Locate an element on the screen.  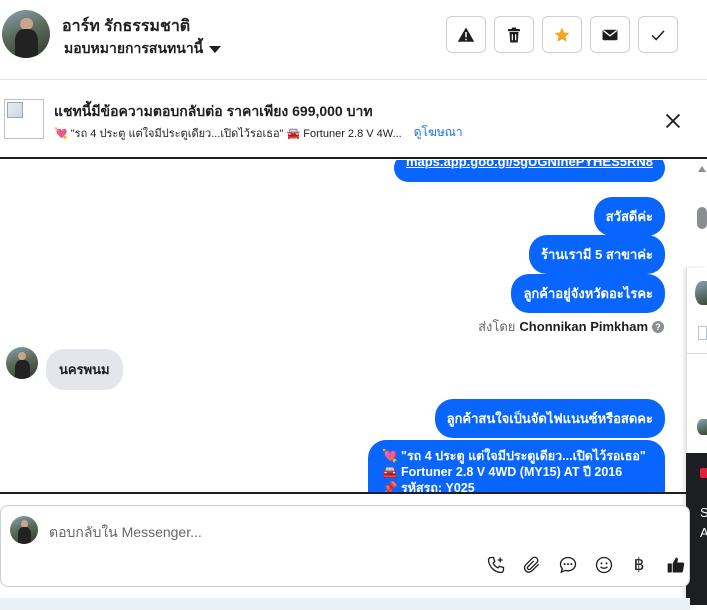
message-bubble: สวัสดีค่ะ is located at coordinates (629, 216).